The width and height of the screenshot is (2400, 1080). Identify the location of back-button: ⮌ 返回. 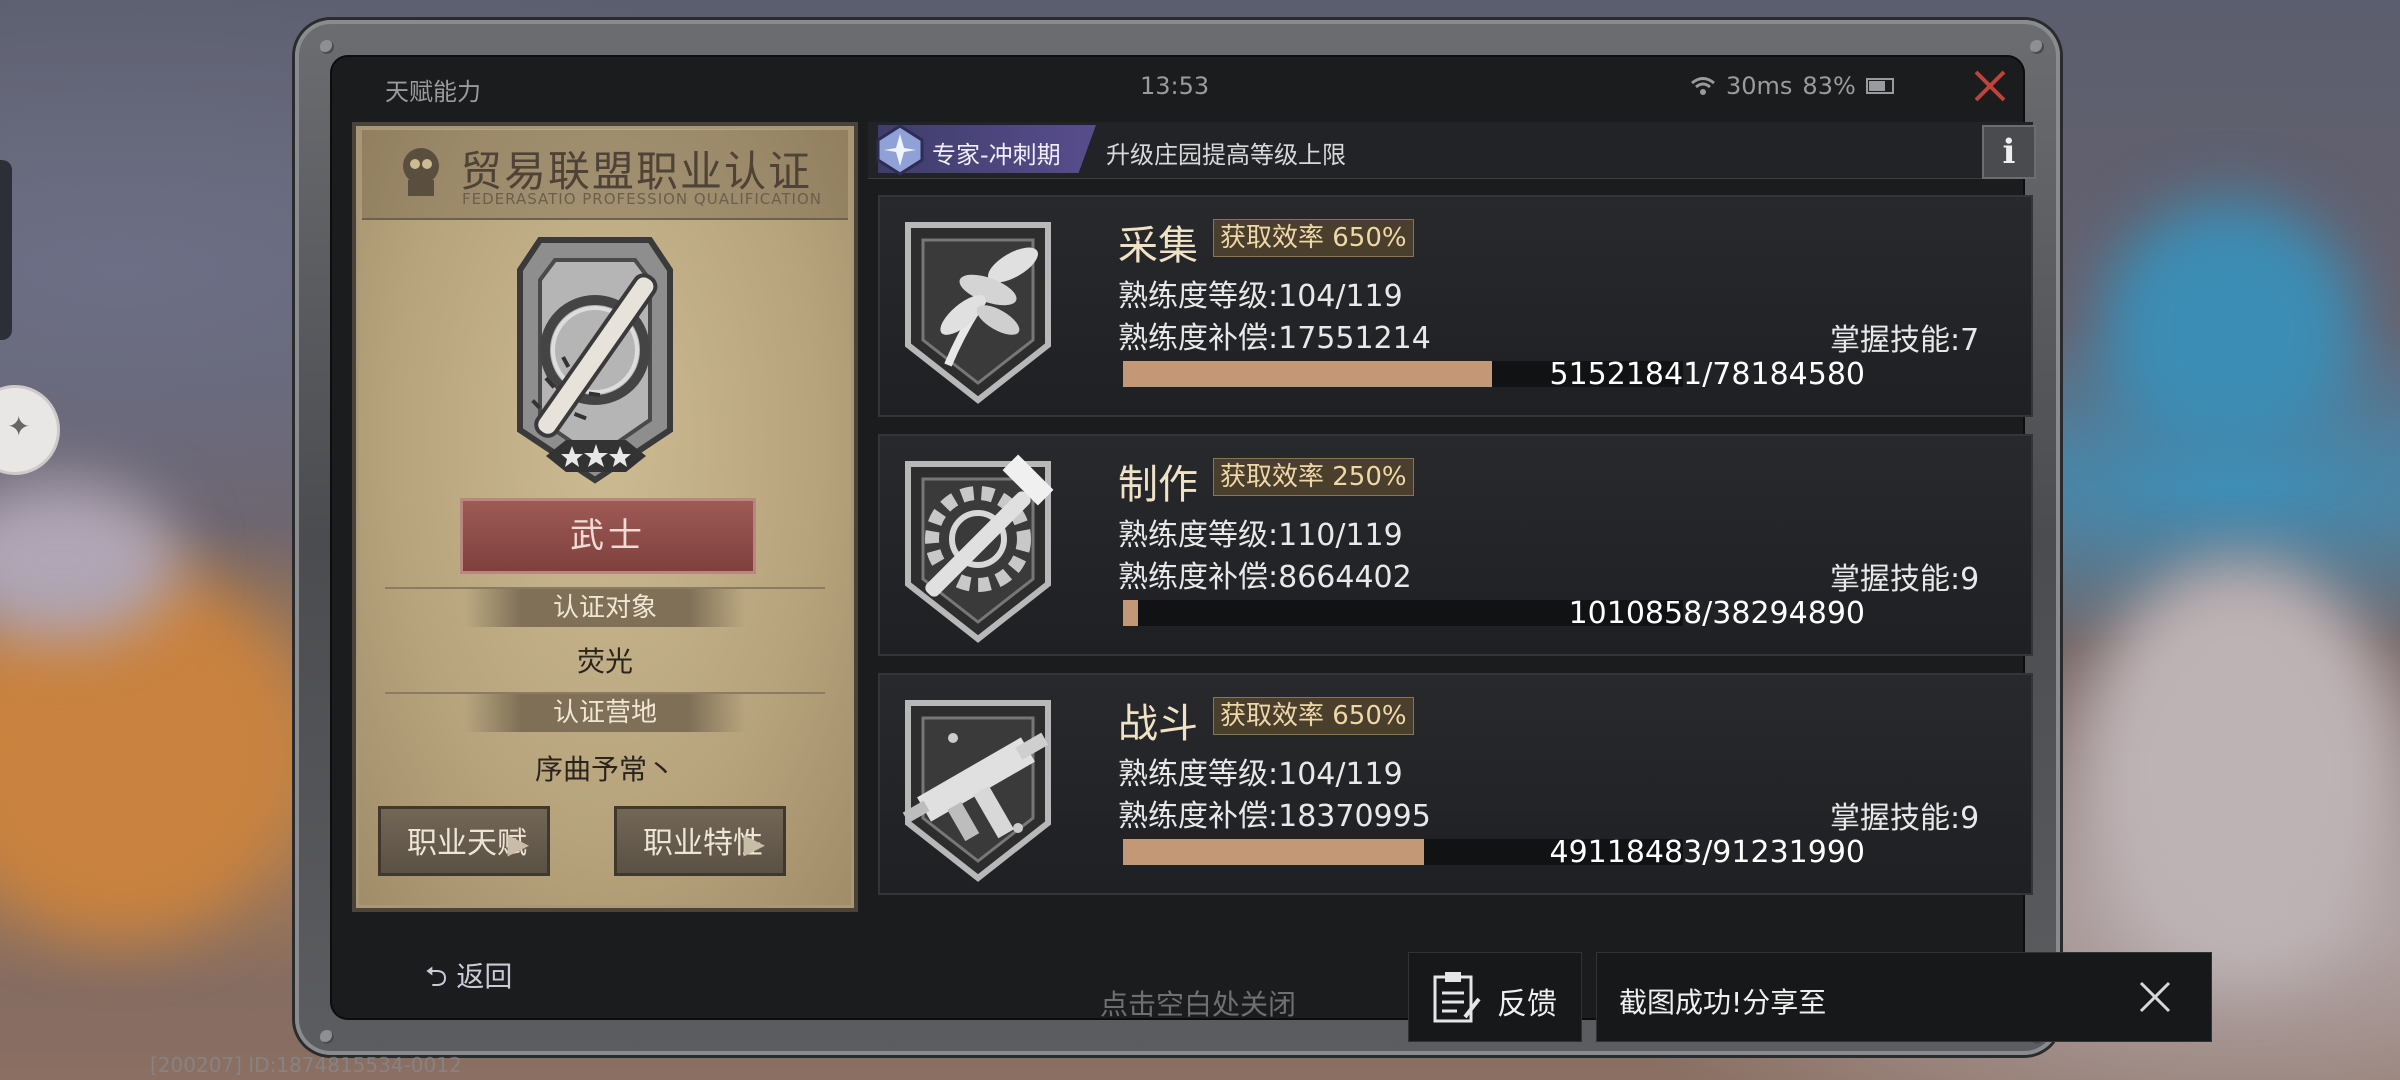
(468, 979).